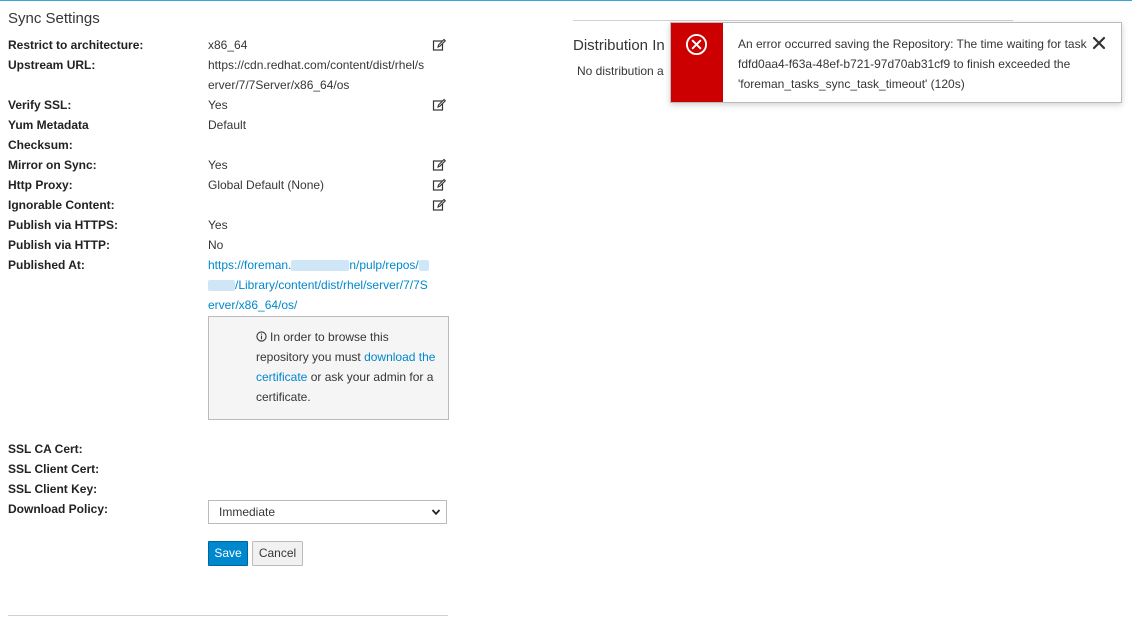 The height and width of the screenshot is (635, 1132). I want to click on published-url-link-path: /Library/content/dist/rhel/server/7/7S, so click(331, 285).